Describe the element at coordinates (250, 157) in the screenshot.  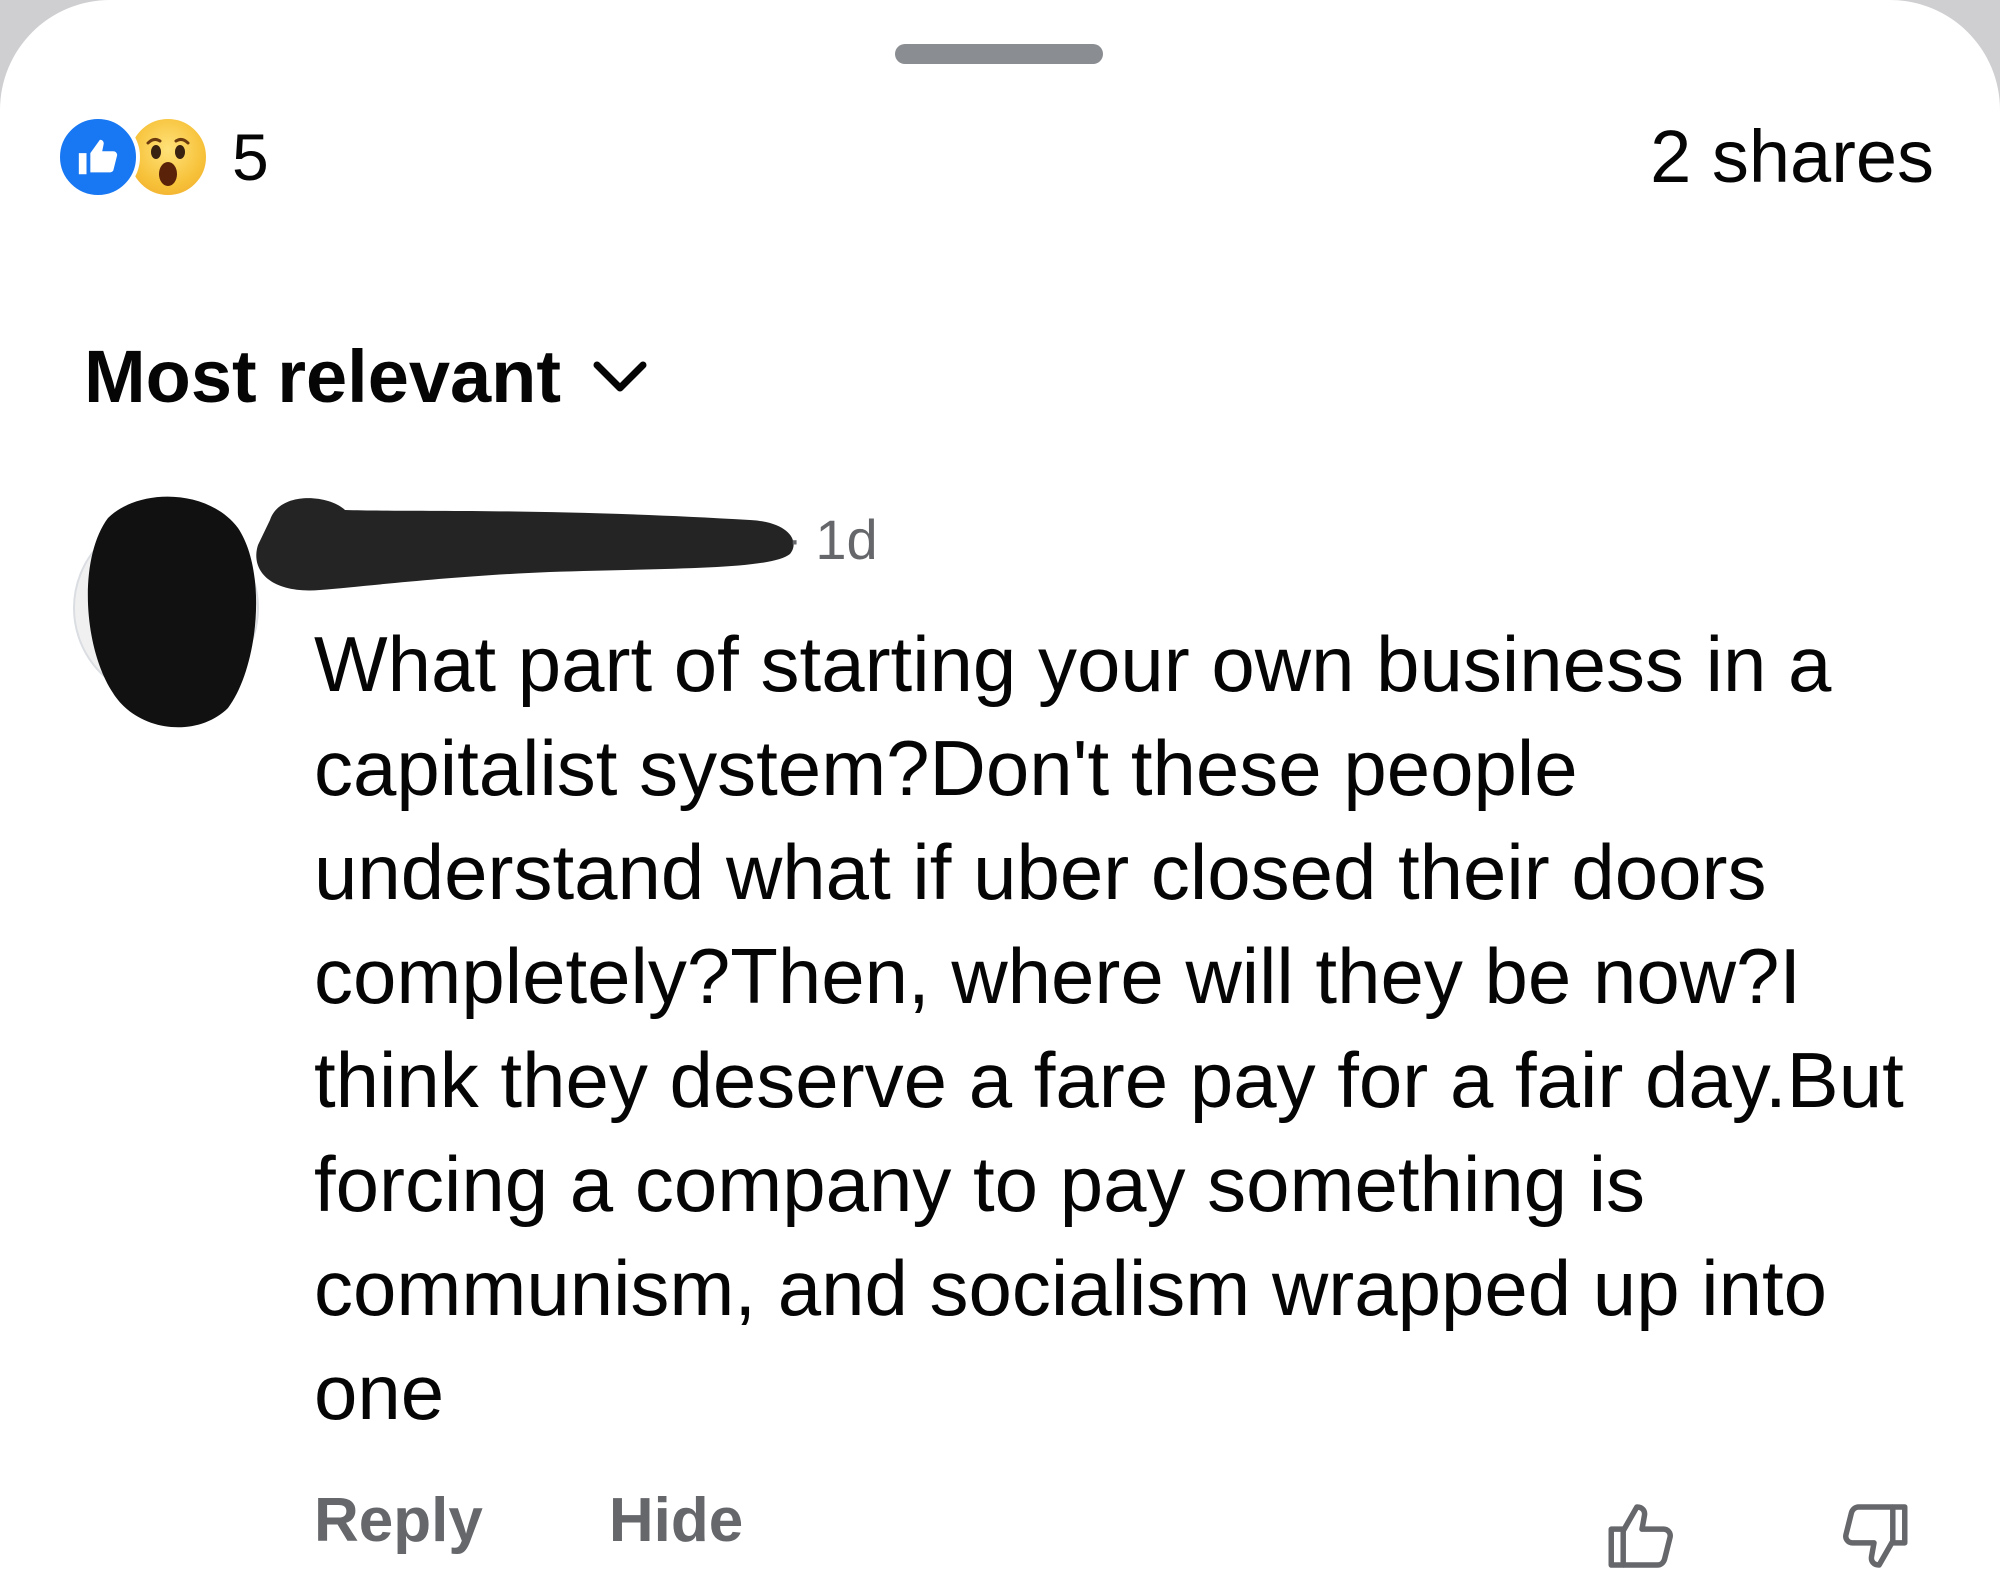
I see `reaction-count: 5` at that location.